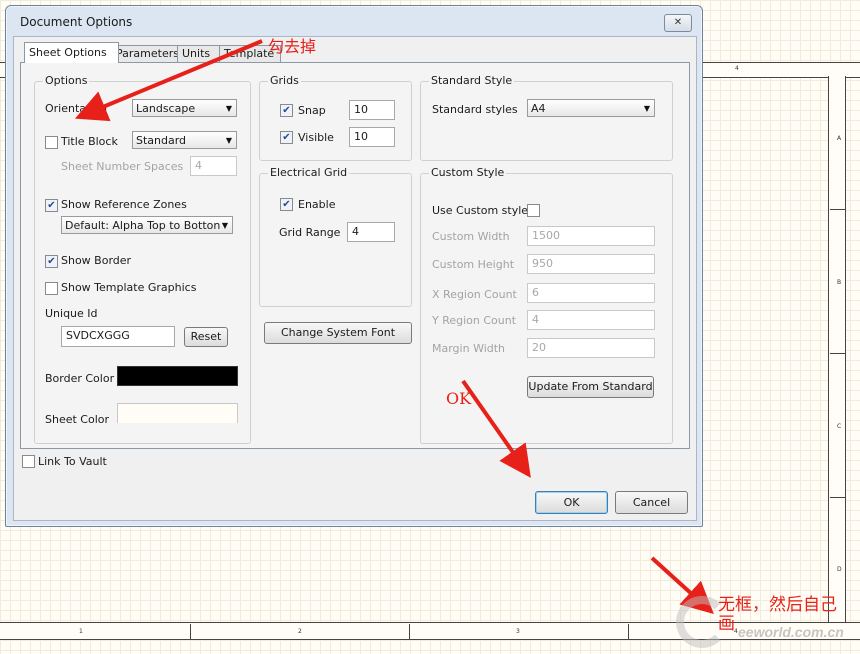 This screenshot has height=654, width=860. What do you see at coordinates (72, 461) in the screenshot?
I see `link-to-vault-label: Link To Vault` at bounding box center [72, 461].